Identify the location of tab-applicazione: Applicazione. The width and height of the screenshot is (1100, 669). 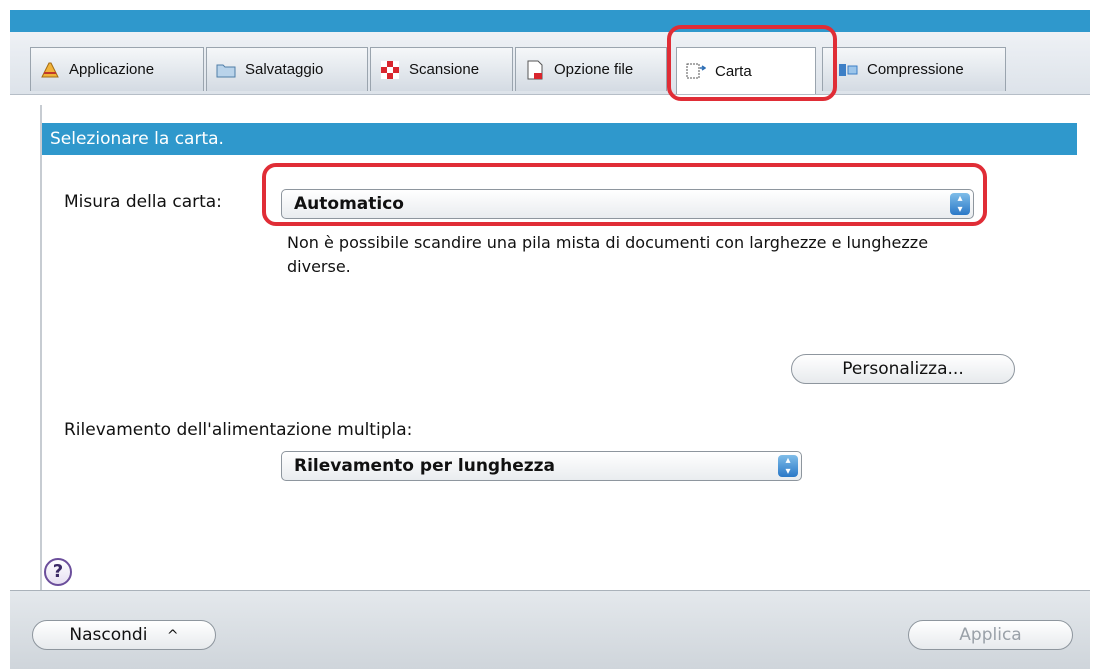
(117, 69).